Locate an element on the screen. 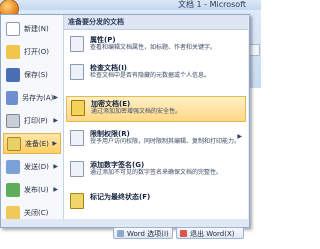 The width and height of the screenshot is (320, 249). restrict-permission-icon is located at coordinates (77, 138).